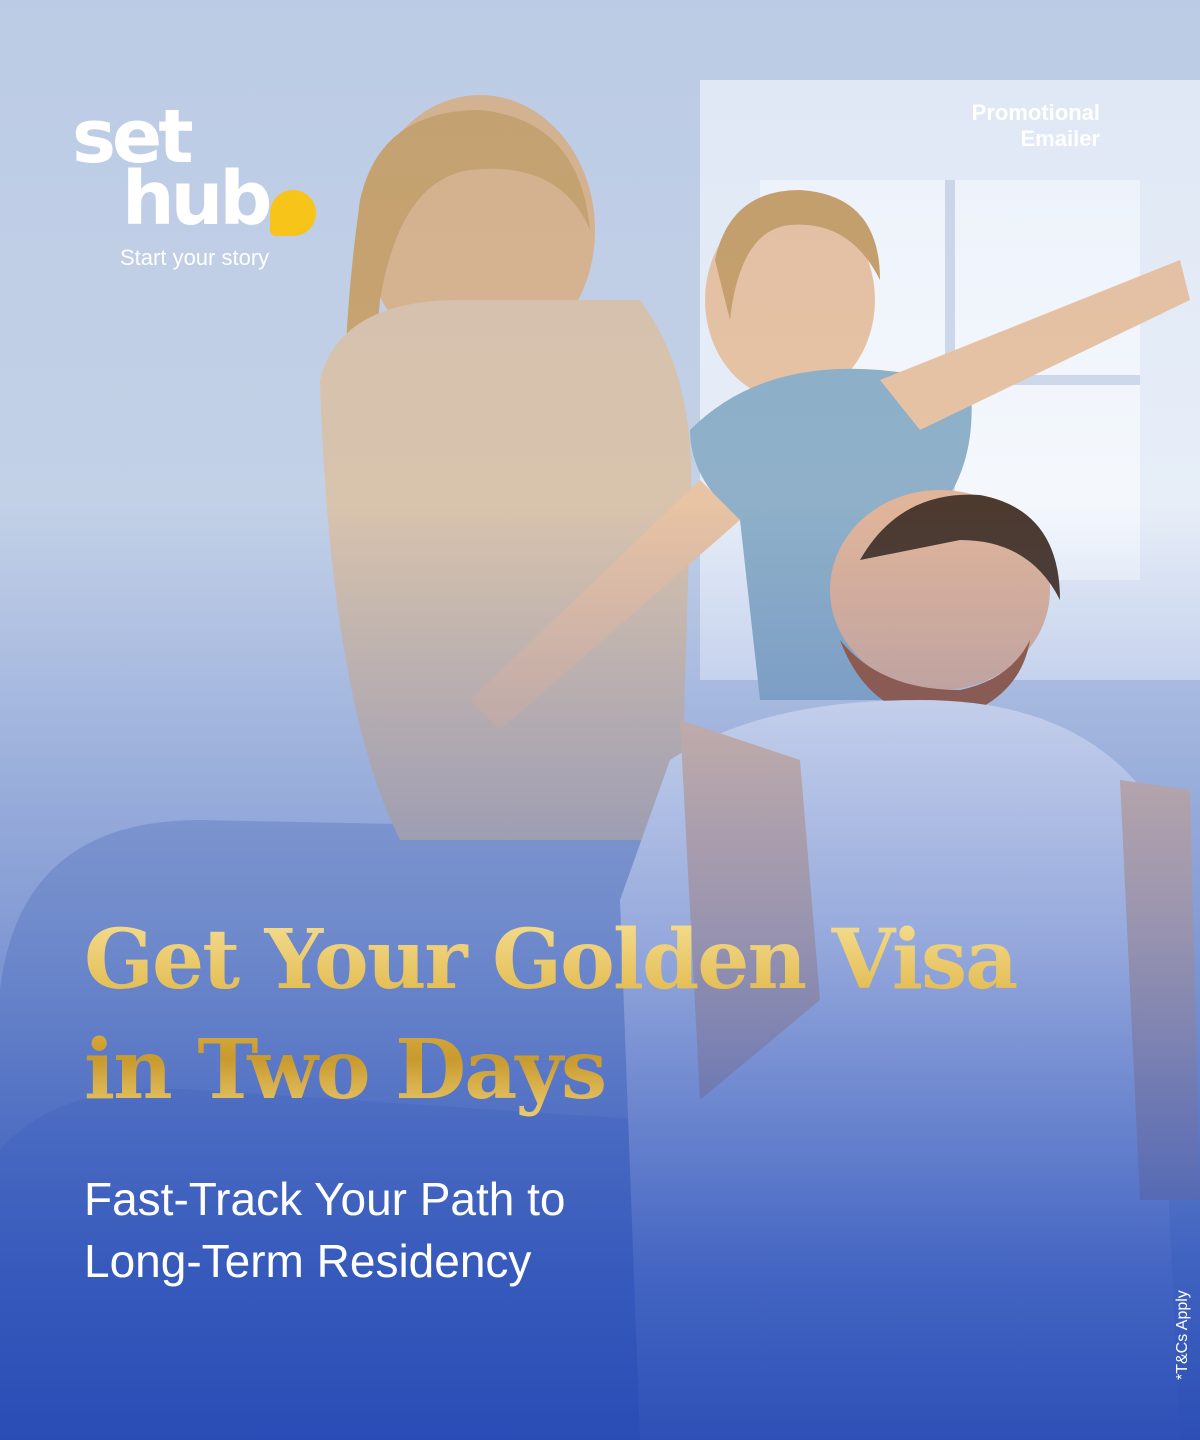 The image size is (1200, 1440). I want to click on promotional-label-line2: Emailer, so click(1060, 138).